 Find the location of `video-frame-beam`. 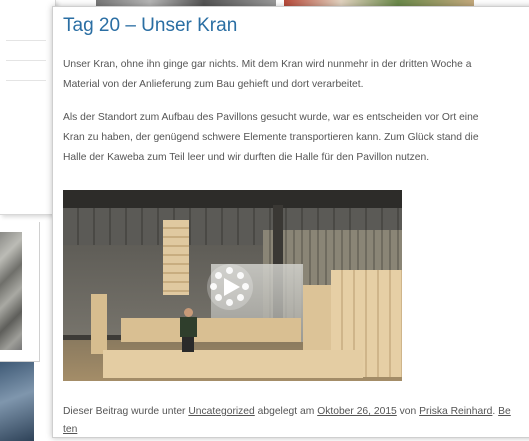

video-frame-beam is located at coordinates (232, 199).